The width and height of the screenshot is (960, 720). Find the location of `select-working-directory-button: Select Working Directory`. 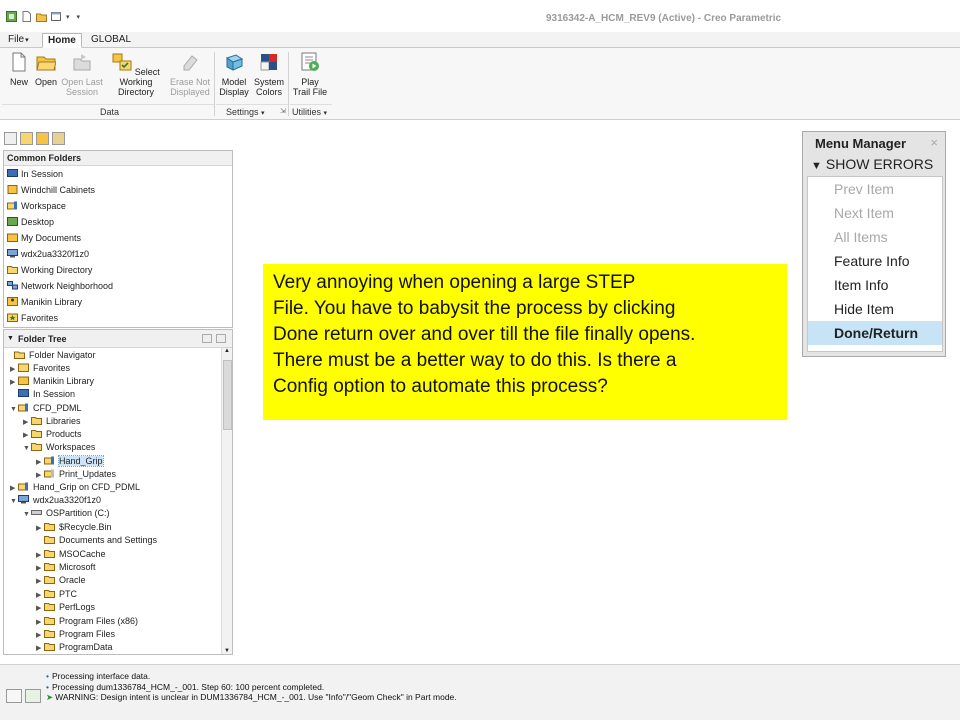

select-working-directory-button: Select Working Directory is located at coordinates (136, 74).